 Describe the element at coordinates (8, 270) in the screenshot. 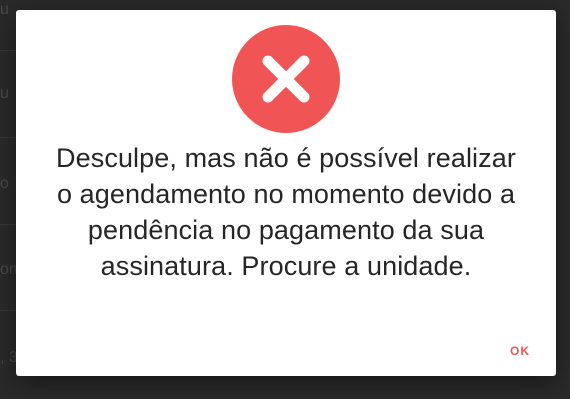

I see `background-text-fragment: on` at that location.